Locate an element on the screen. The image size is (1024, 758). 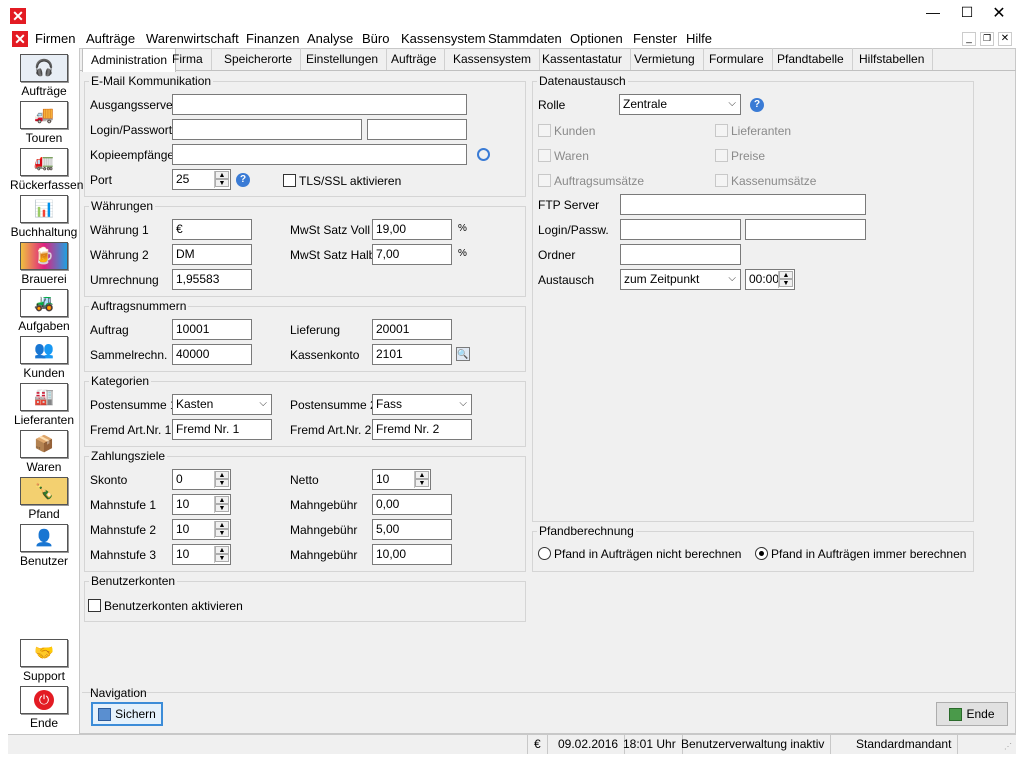
port-stepper-arrows: ▲ ▼ is located at coordinates (221, 179).